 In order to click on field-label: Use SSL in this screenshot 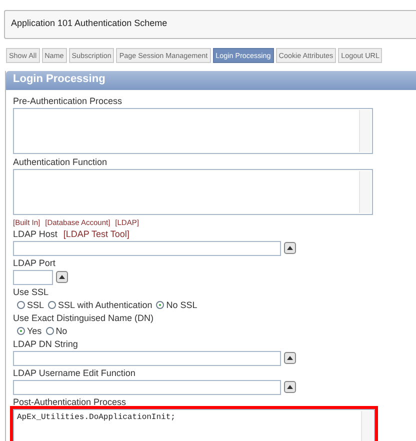, I will do `click(31, 292)`.